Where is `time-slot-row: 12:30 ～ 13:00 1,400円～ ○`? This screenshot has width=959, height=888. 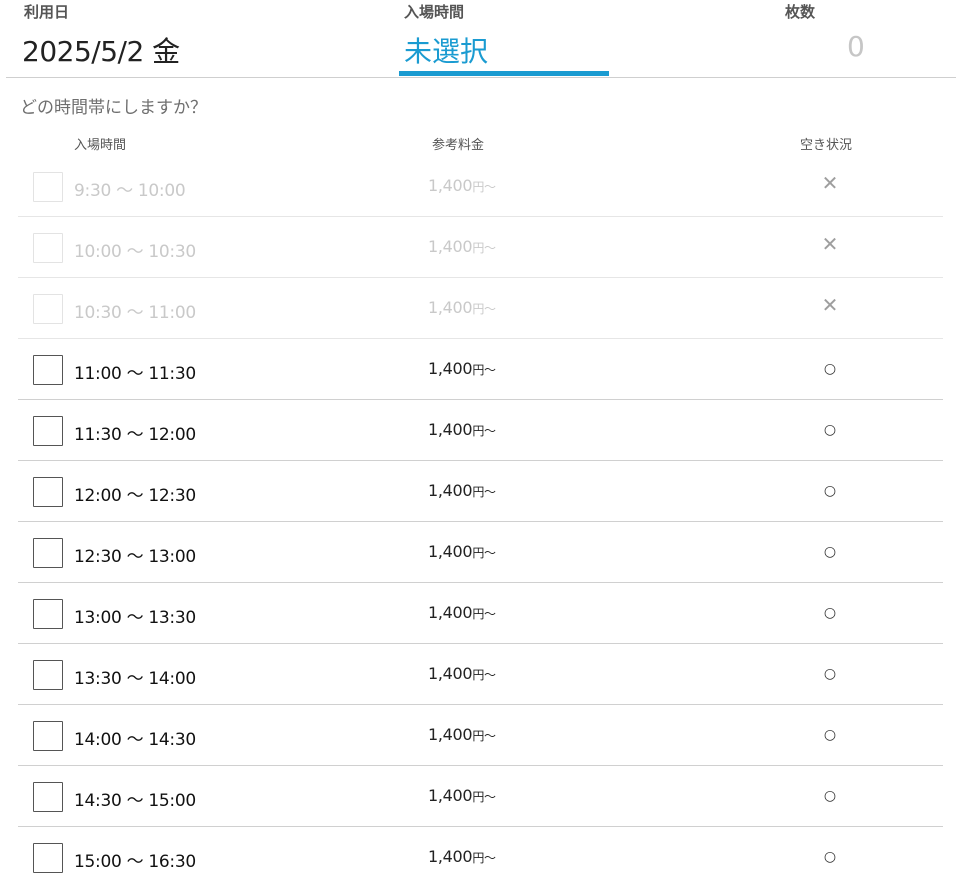
time-slot-row: 12:30 ～ 13:00 1,400円～ ○ is located at coordinates (480, 552).